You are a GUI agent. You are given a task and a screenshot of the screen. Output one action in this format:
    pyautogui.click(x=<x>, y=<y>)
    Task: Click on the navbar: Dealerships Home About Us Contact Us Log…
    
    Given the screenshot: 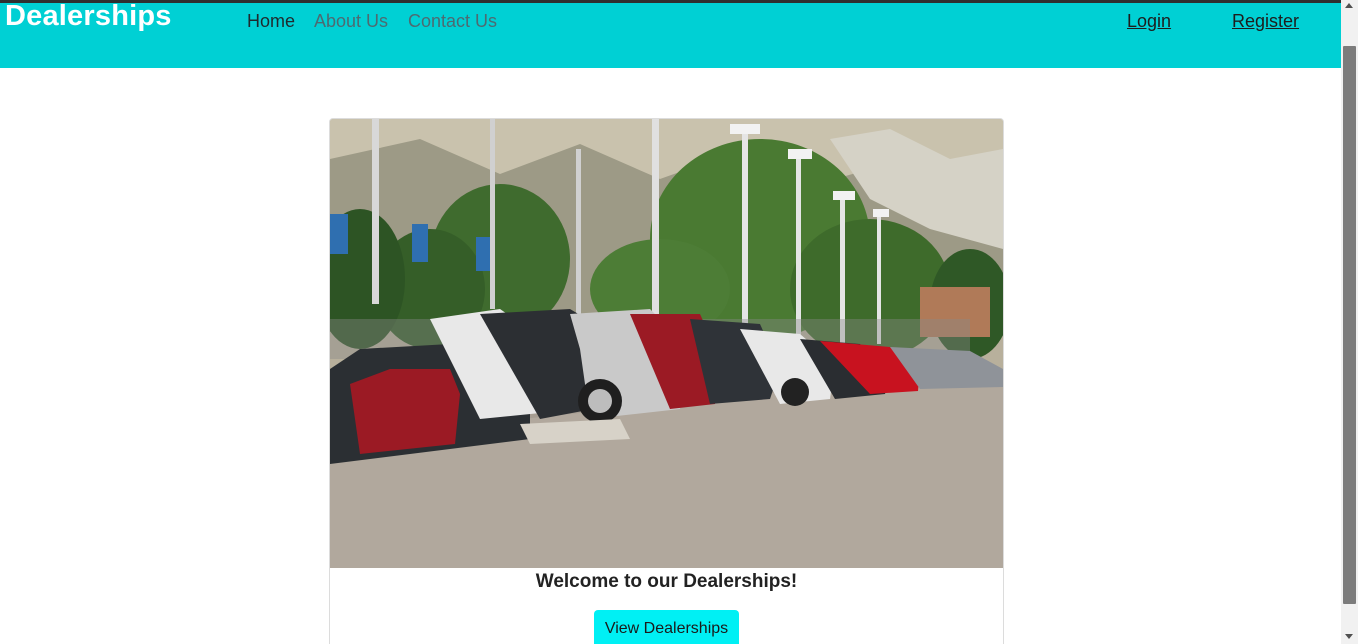 What is the action you would take?
    pyautogui.click(x=670, y=34)
    